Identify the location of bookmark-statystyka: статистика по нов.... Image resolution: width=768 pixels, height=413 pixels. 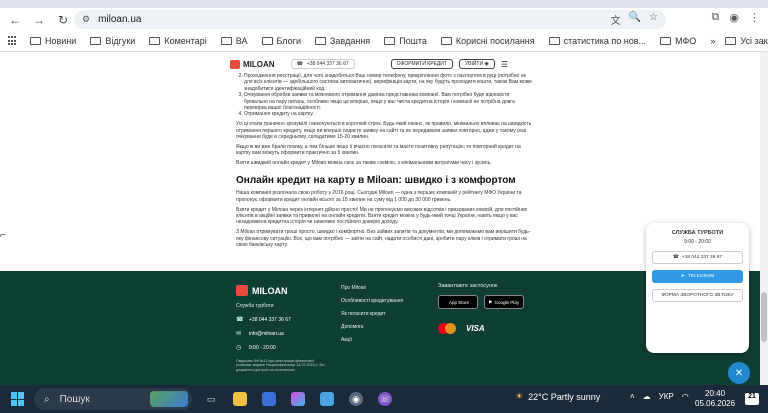
(597, 41).